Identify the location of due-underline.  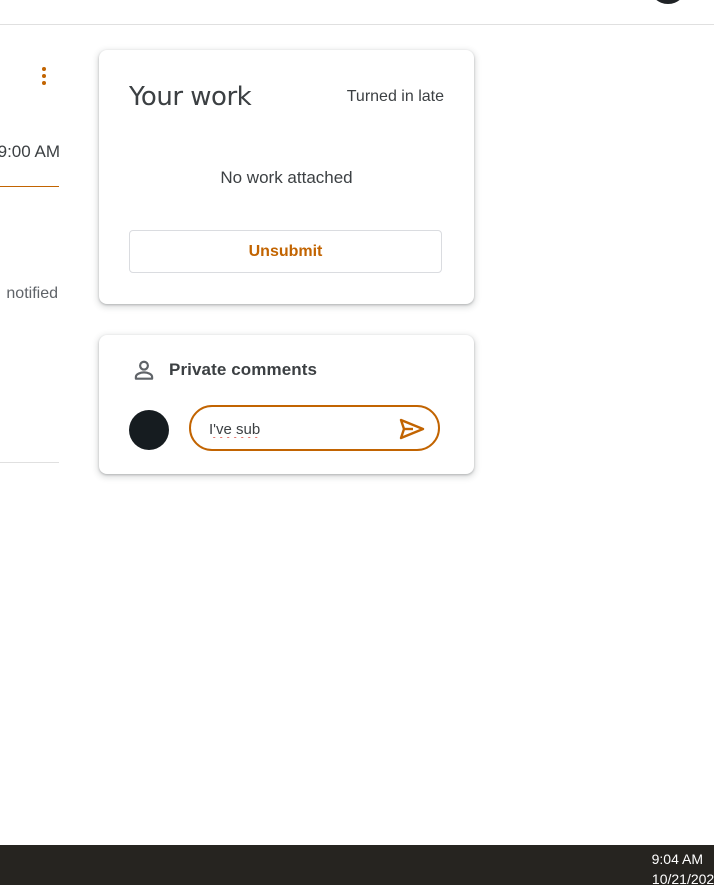
(29, 186).